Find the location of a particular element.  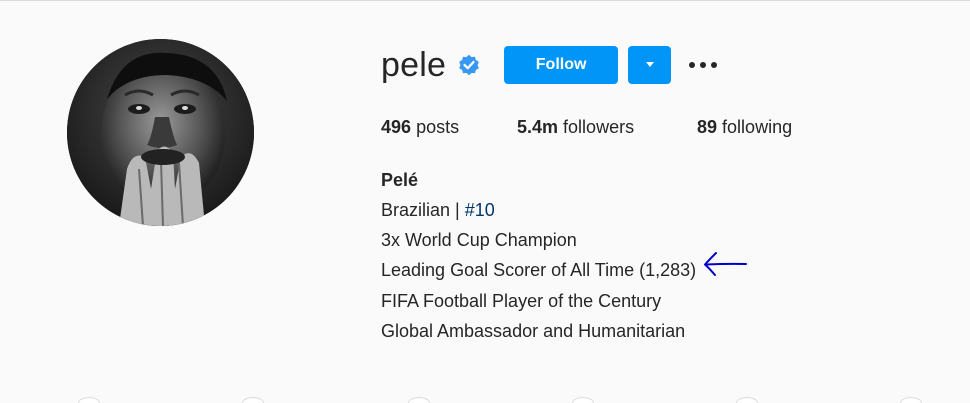

follow-button: Follow is located at coordinates (561, 65).